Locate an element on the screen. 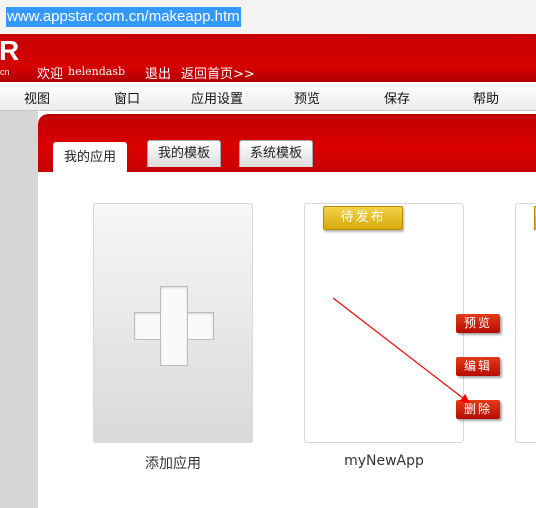 The height and width of the screenshot is (508, 536). add-app-caption: 添加应用 is located at coordinates (173, 463).